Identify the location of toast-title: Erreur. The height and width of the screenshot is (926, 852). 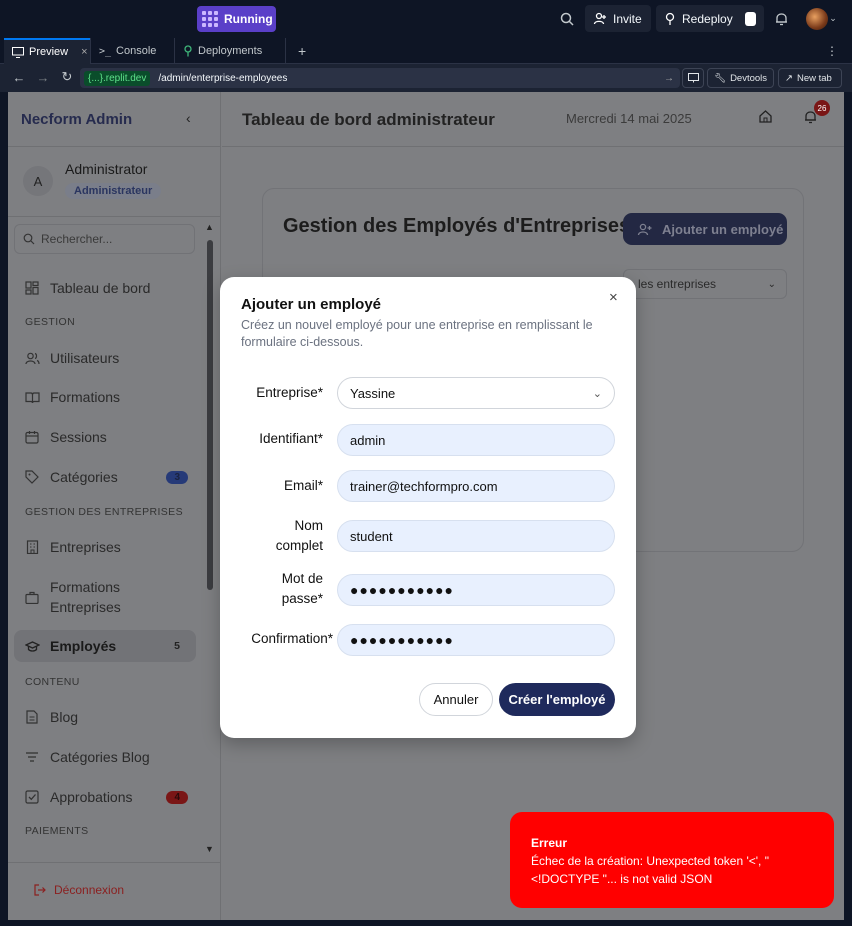
(549, 843).